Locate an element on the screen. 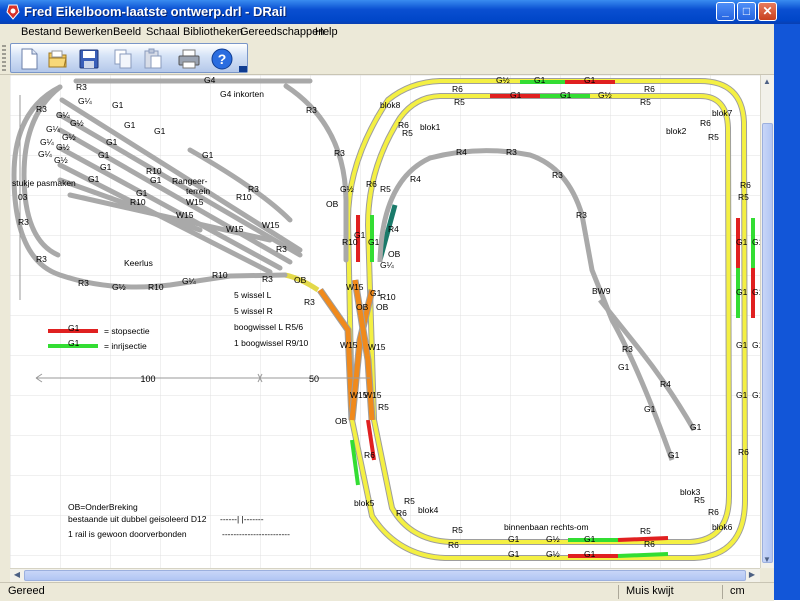  help-icon: ? is located at coordinates (222, 59).